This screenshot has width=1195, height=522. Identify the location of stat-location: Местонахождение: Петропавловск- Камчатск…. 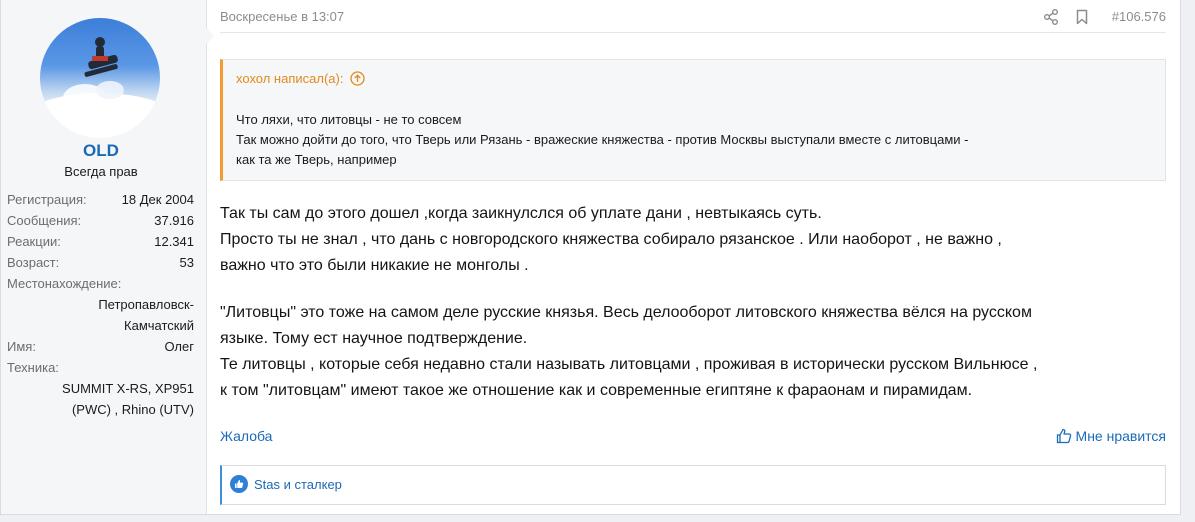
(100, 304).